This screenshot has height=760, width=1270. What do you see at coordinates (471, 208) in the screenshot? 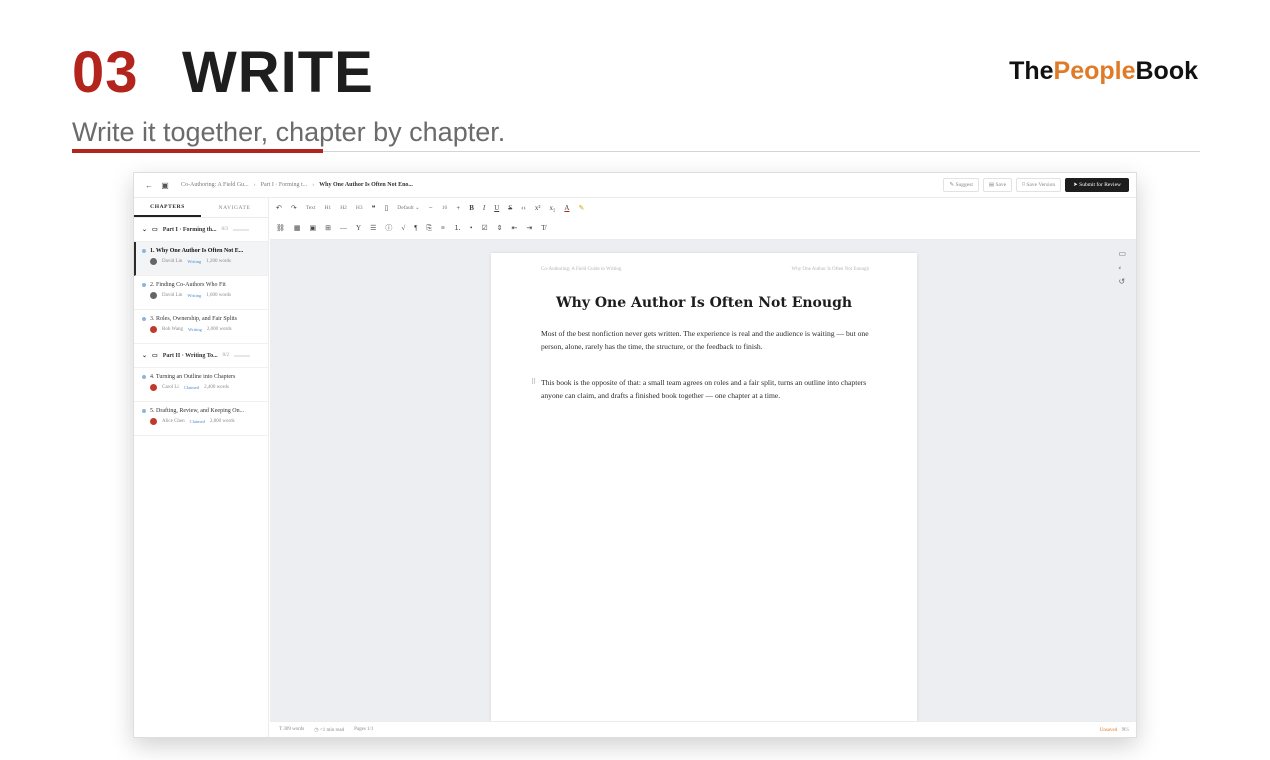
I see `bold-icon: B` at bounding box center [471, 208].